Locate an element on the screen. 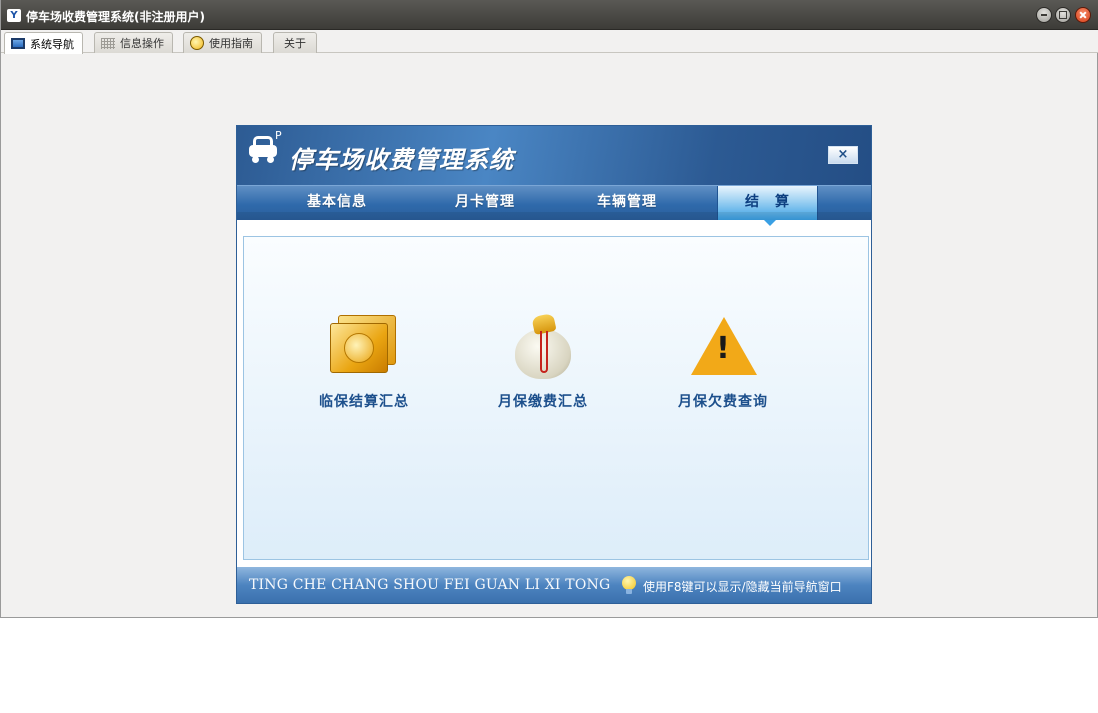 This screenshot has width=1098, height=713. module-nav-bar: 基本信息 月卡管理 车辆管理 结 算 is located at coordinates (554, 205).